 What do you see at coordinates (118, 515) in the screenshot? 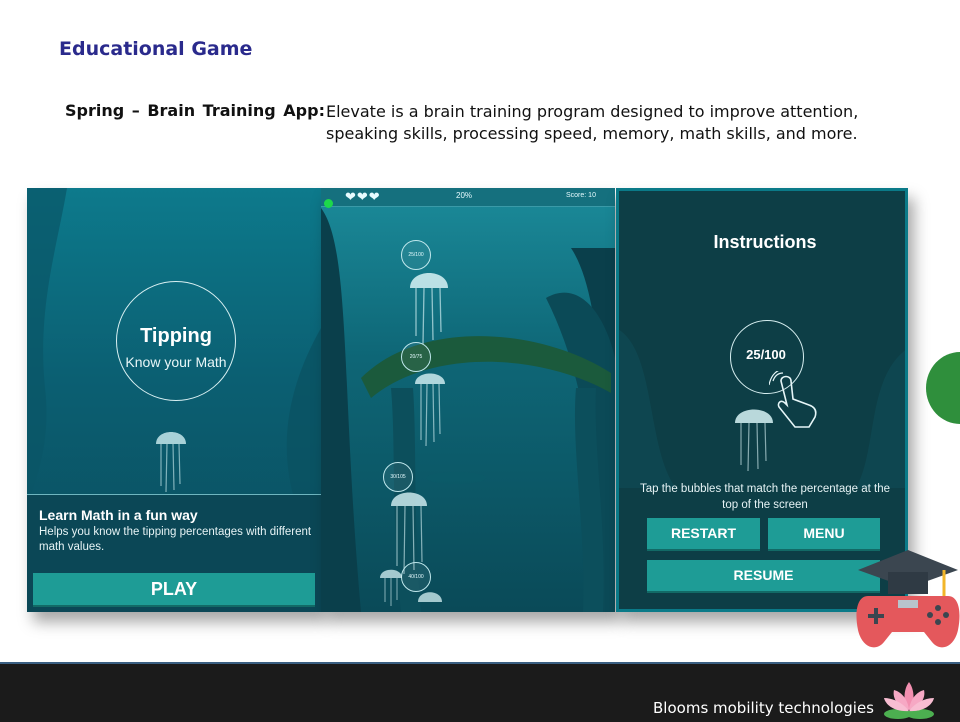
I see `info-heading: Learn Math in a fun way` at bounding box center [118, 515].